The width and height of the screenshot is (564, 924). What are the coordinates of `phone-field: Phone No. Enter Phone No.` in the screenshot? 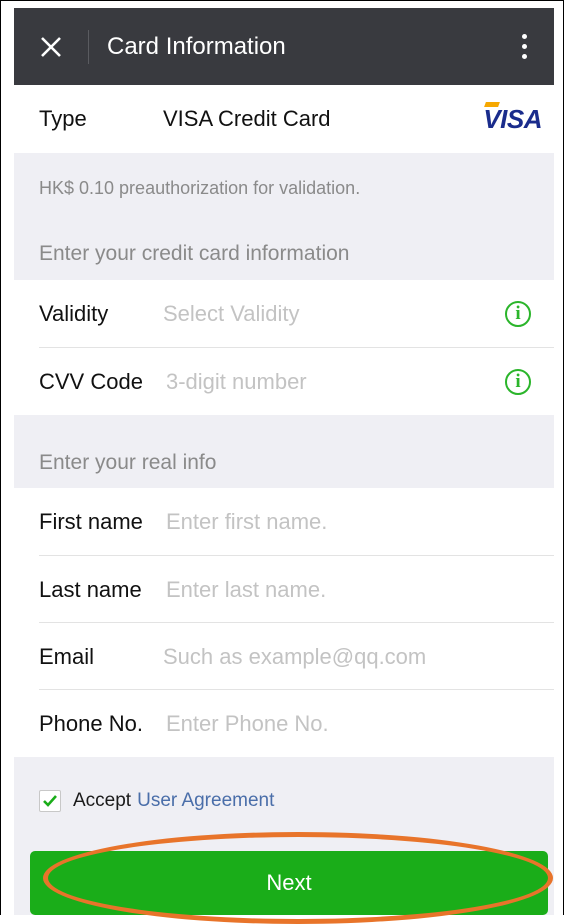 It's located at (284, 723).